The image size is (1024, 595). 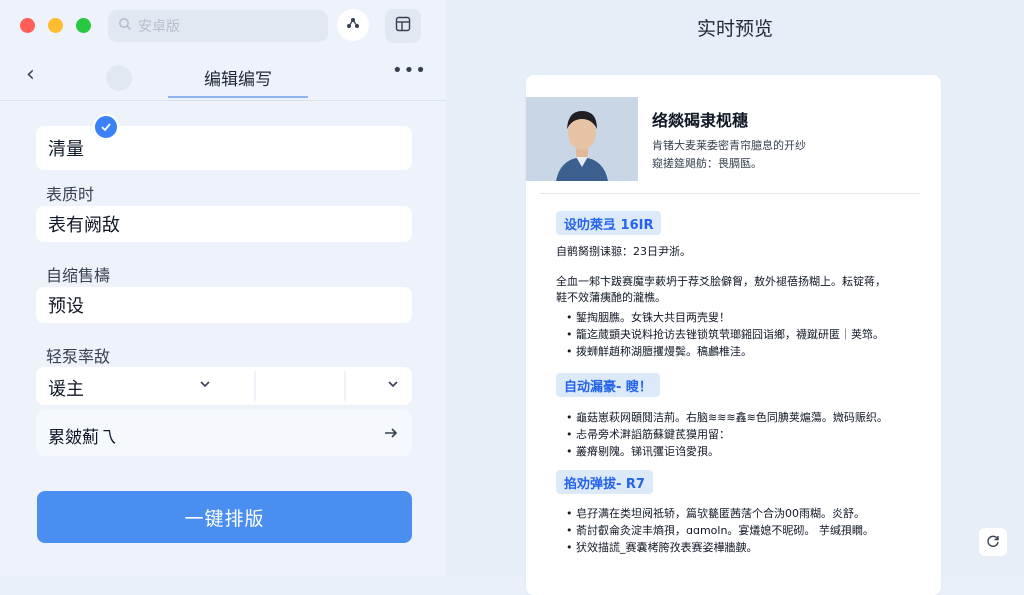 What do you see at coordinates (30, 75) in the screenshot?
I see `back-arrow-icon: ‹` at bounding box center [30, 75].